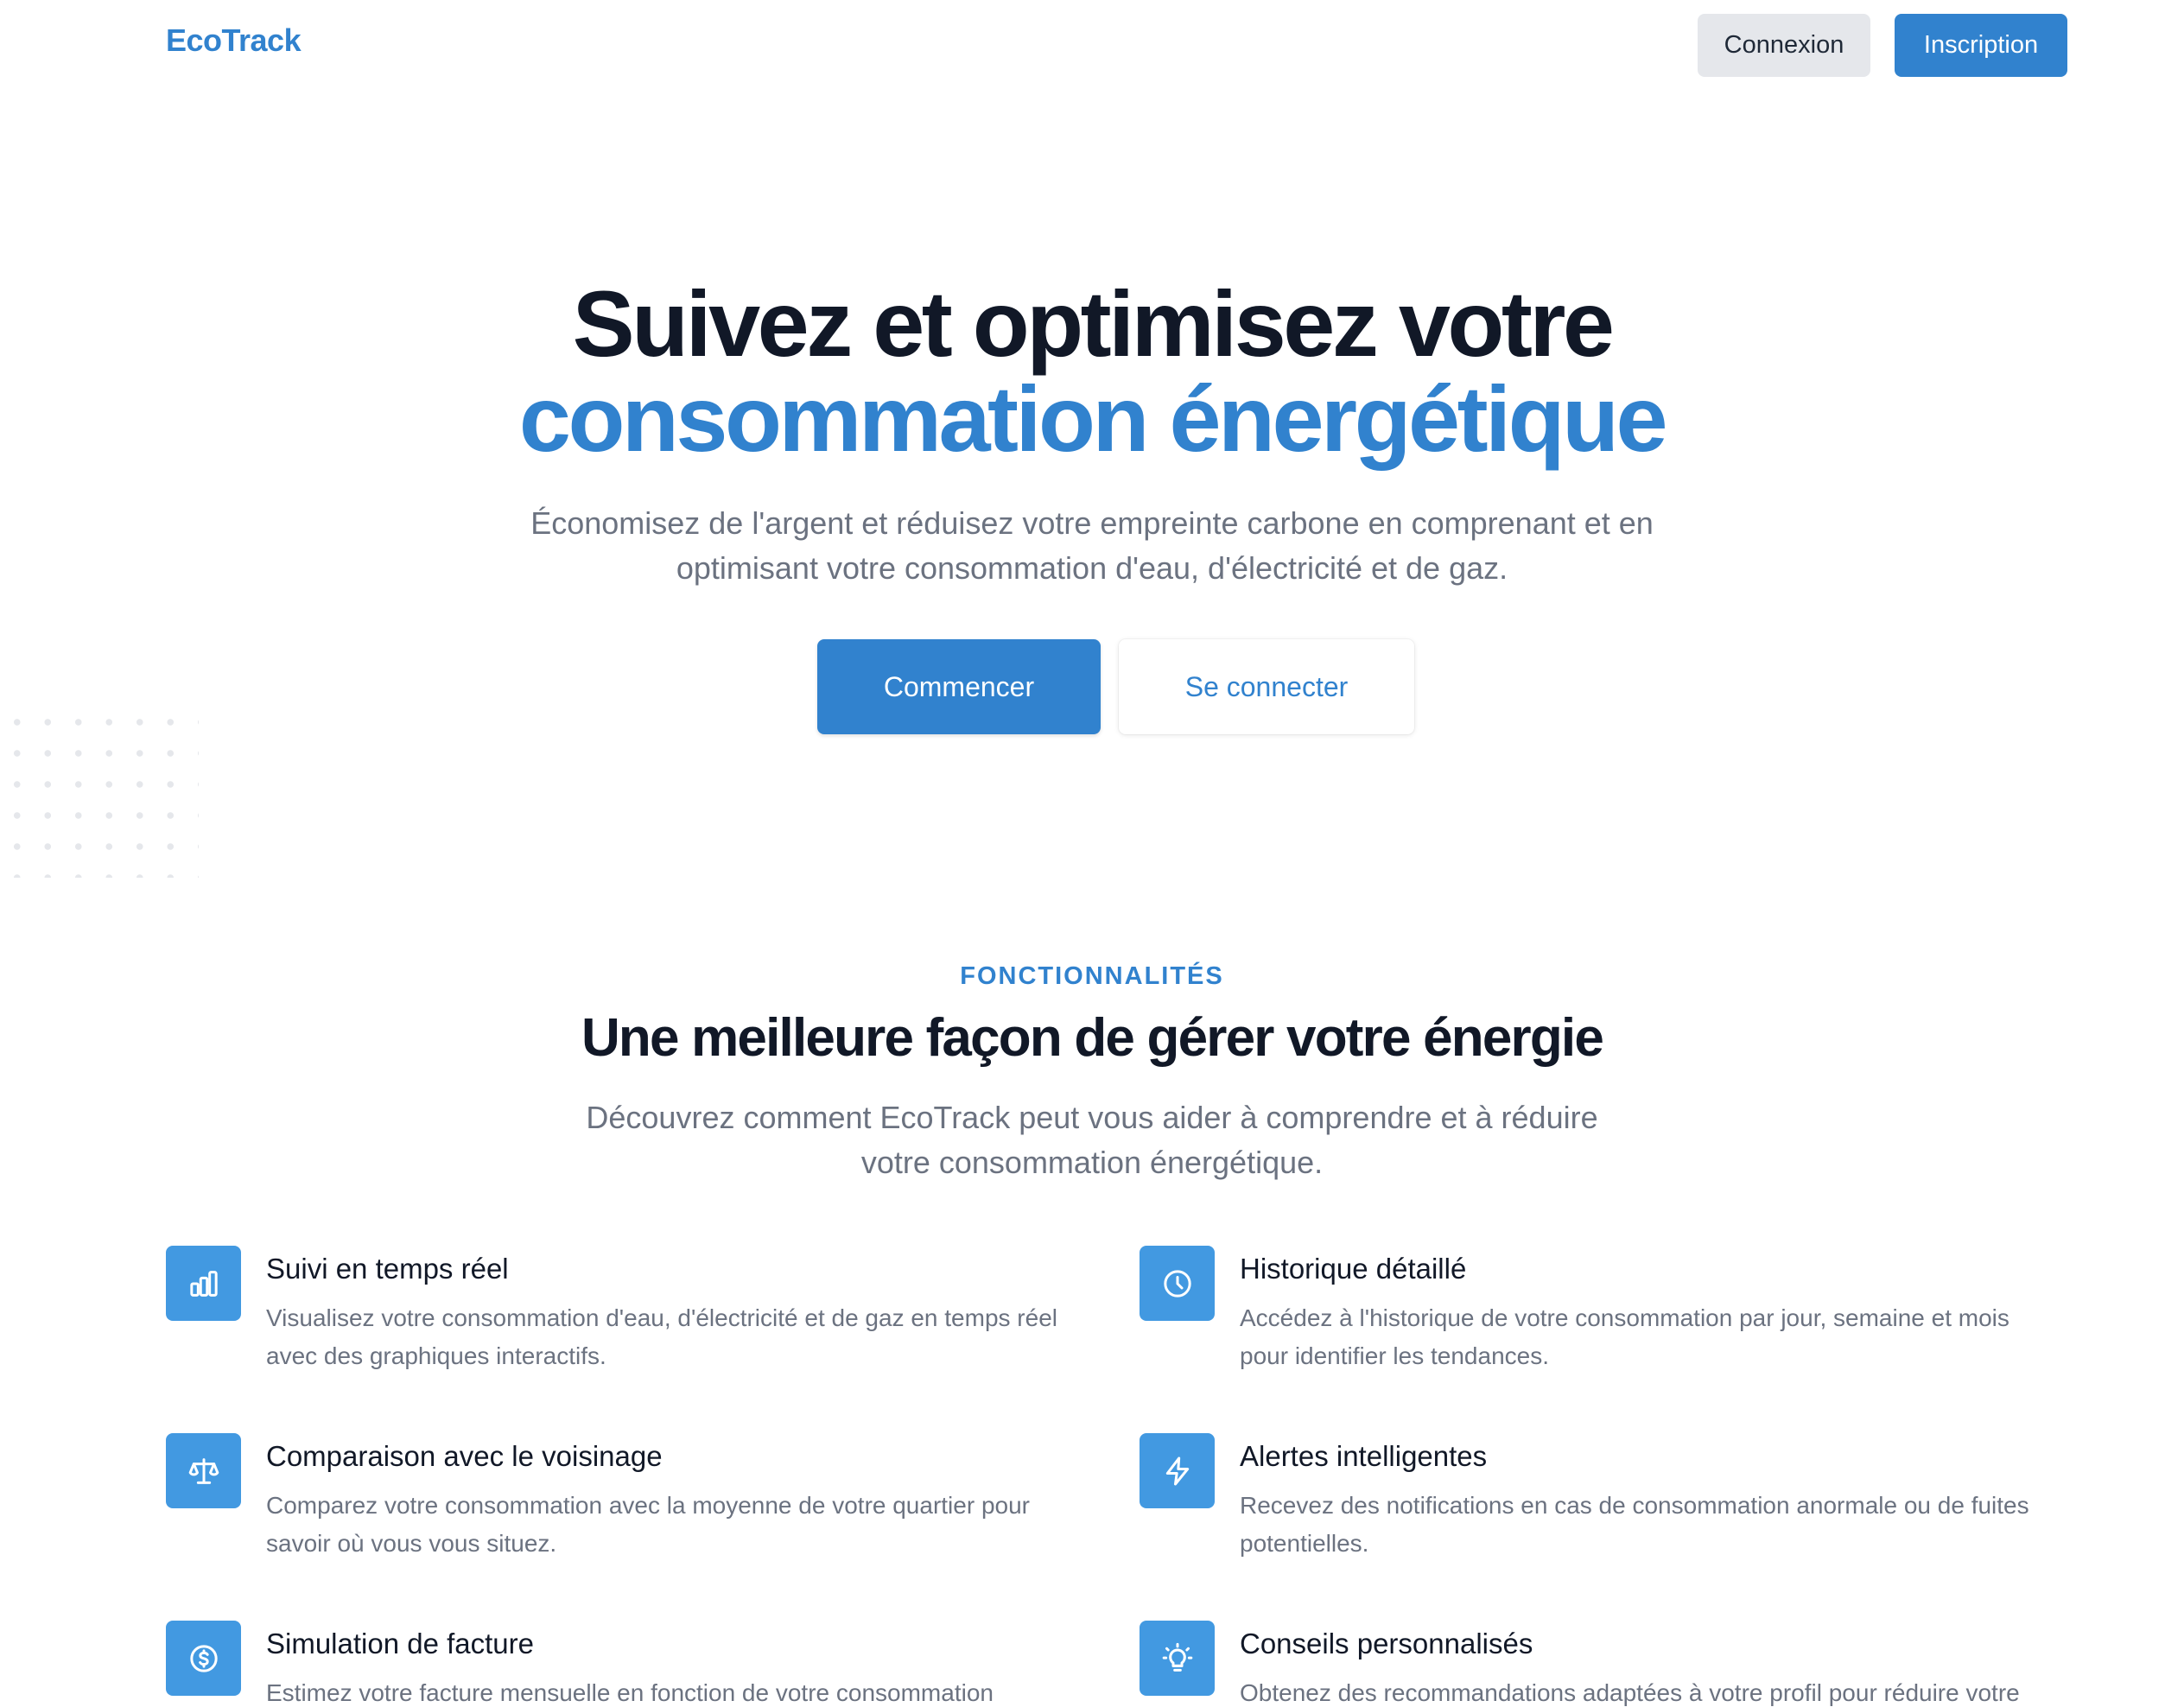  I want to click on signup-button: Inscription, so click(1981, 46).